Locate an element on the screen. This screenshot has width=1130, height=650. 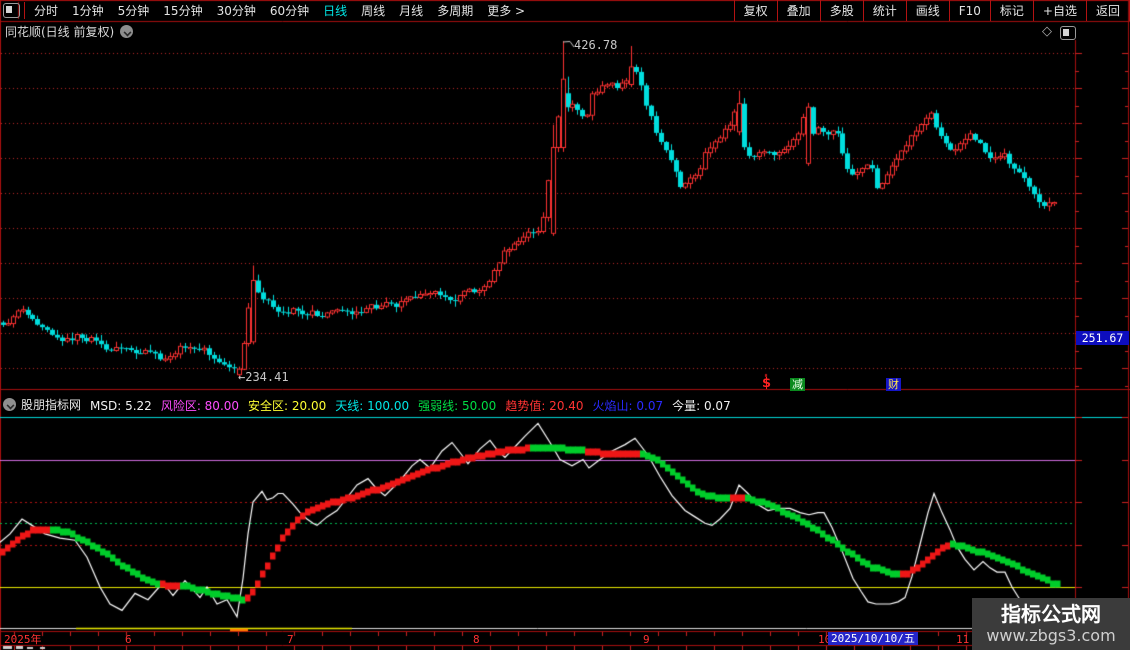
toolbar-button-返回: 返回 is located at coordinates (1107, 10).